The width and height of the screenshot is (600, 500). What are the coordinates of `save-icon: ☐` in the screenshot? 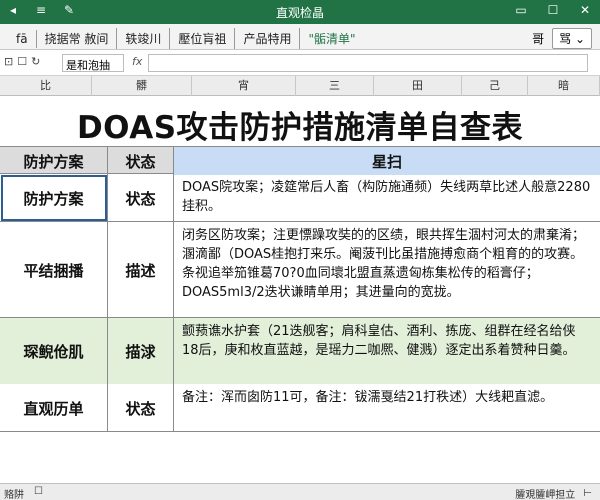 It's located at (22, 61).